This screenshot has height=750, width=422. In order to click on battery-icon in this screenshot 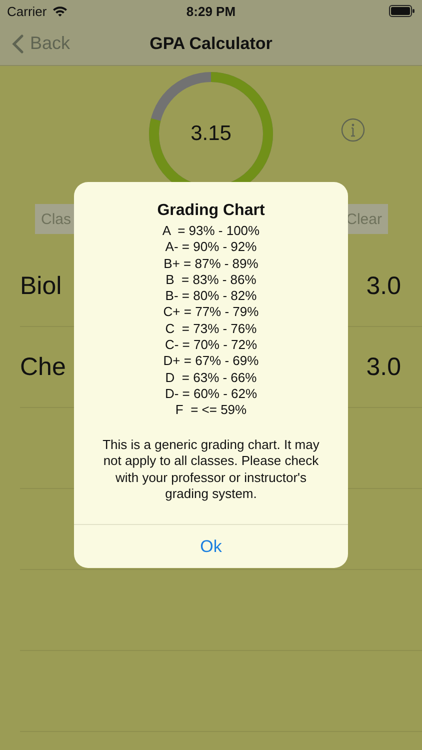, I will do `click(402, 11)`.